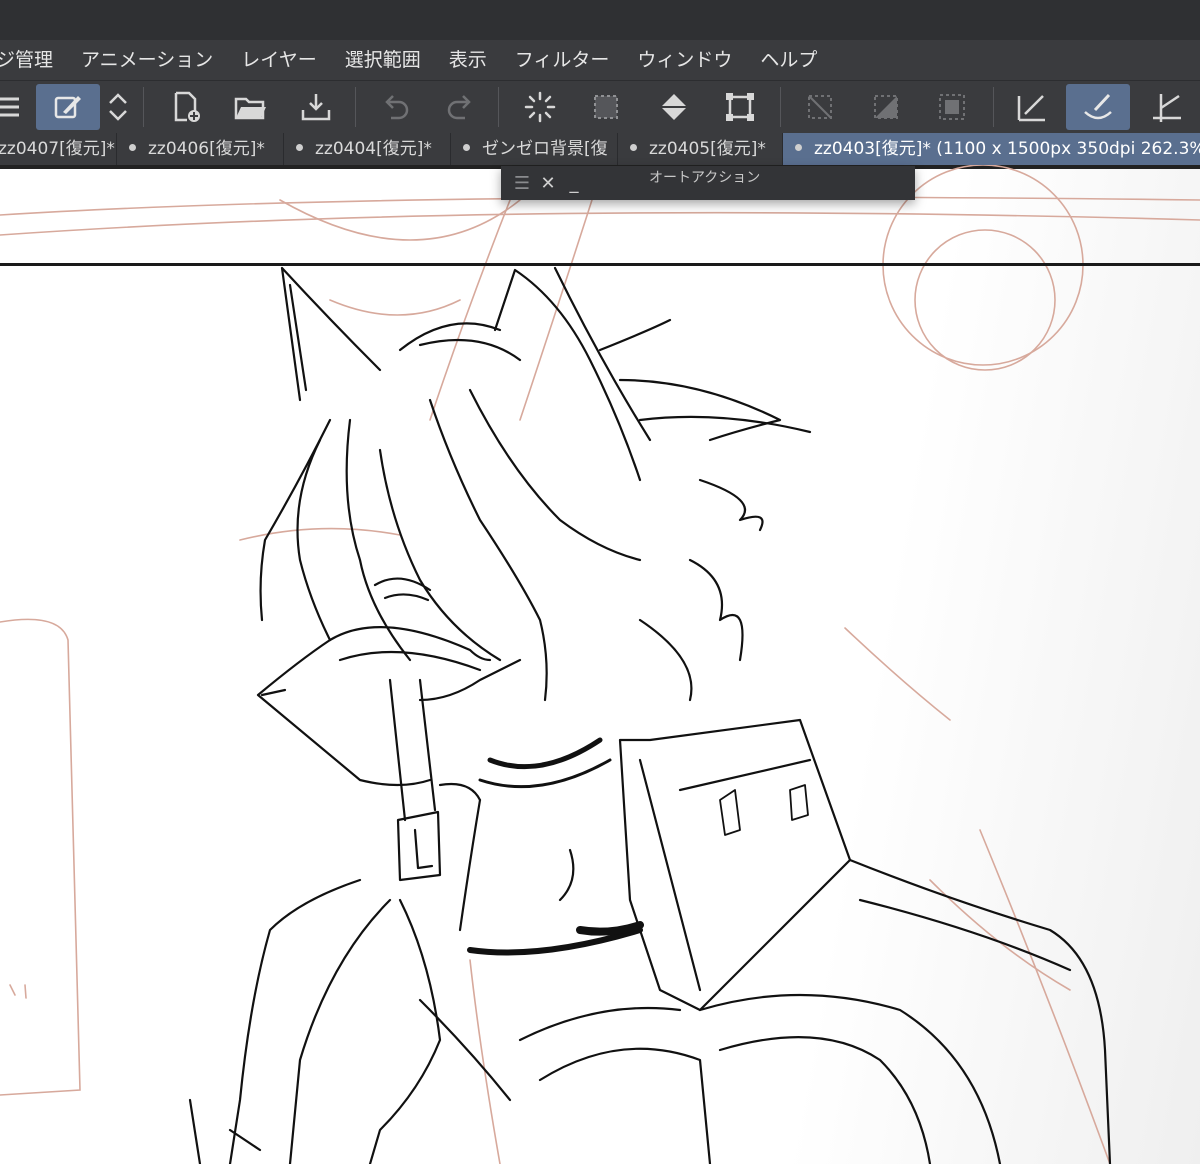 This screenshot has height=1164, width=1200. I want to click on tab-label: zz0406[復元]*, so click(206, 149).